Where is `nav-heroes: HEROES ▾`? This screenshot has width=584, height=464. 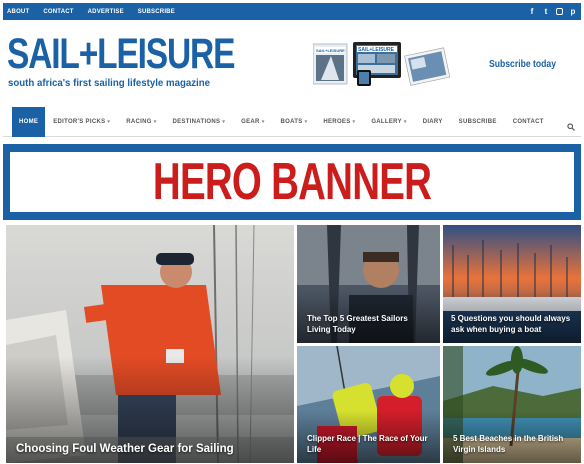
nav-heroes: HEROES ▾ is located at coordinates (339, 121).